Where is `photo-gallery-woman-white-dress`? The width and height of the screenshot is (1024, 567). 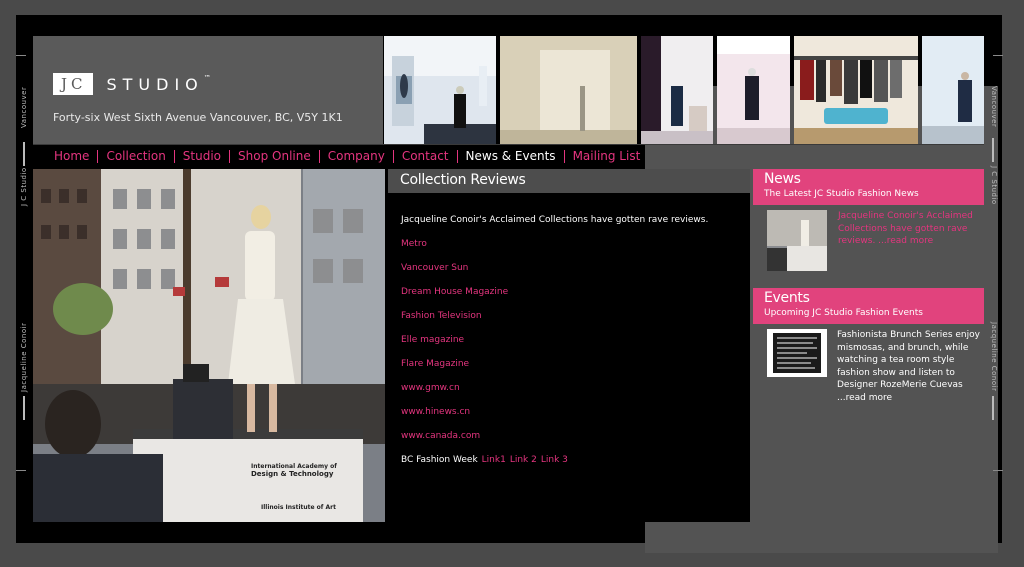
photo-gallery-woman-white-dress is located at coordinates (440, 90).